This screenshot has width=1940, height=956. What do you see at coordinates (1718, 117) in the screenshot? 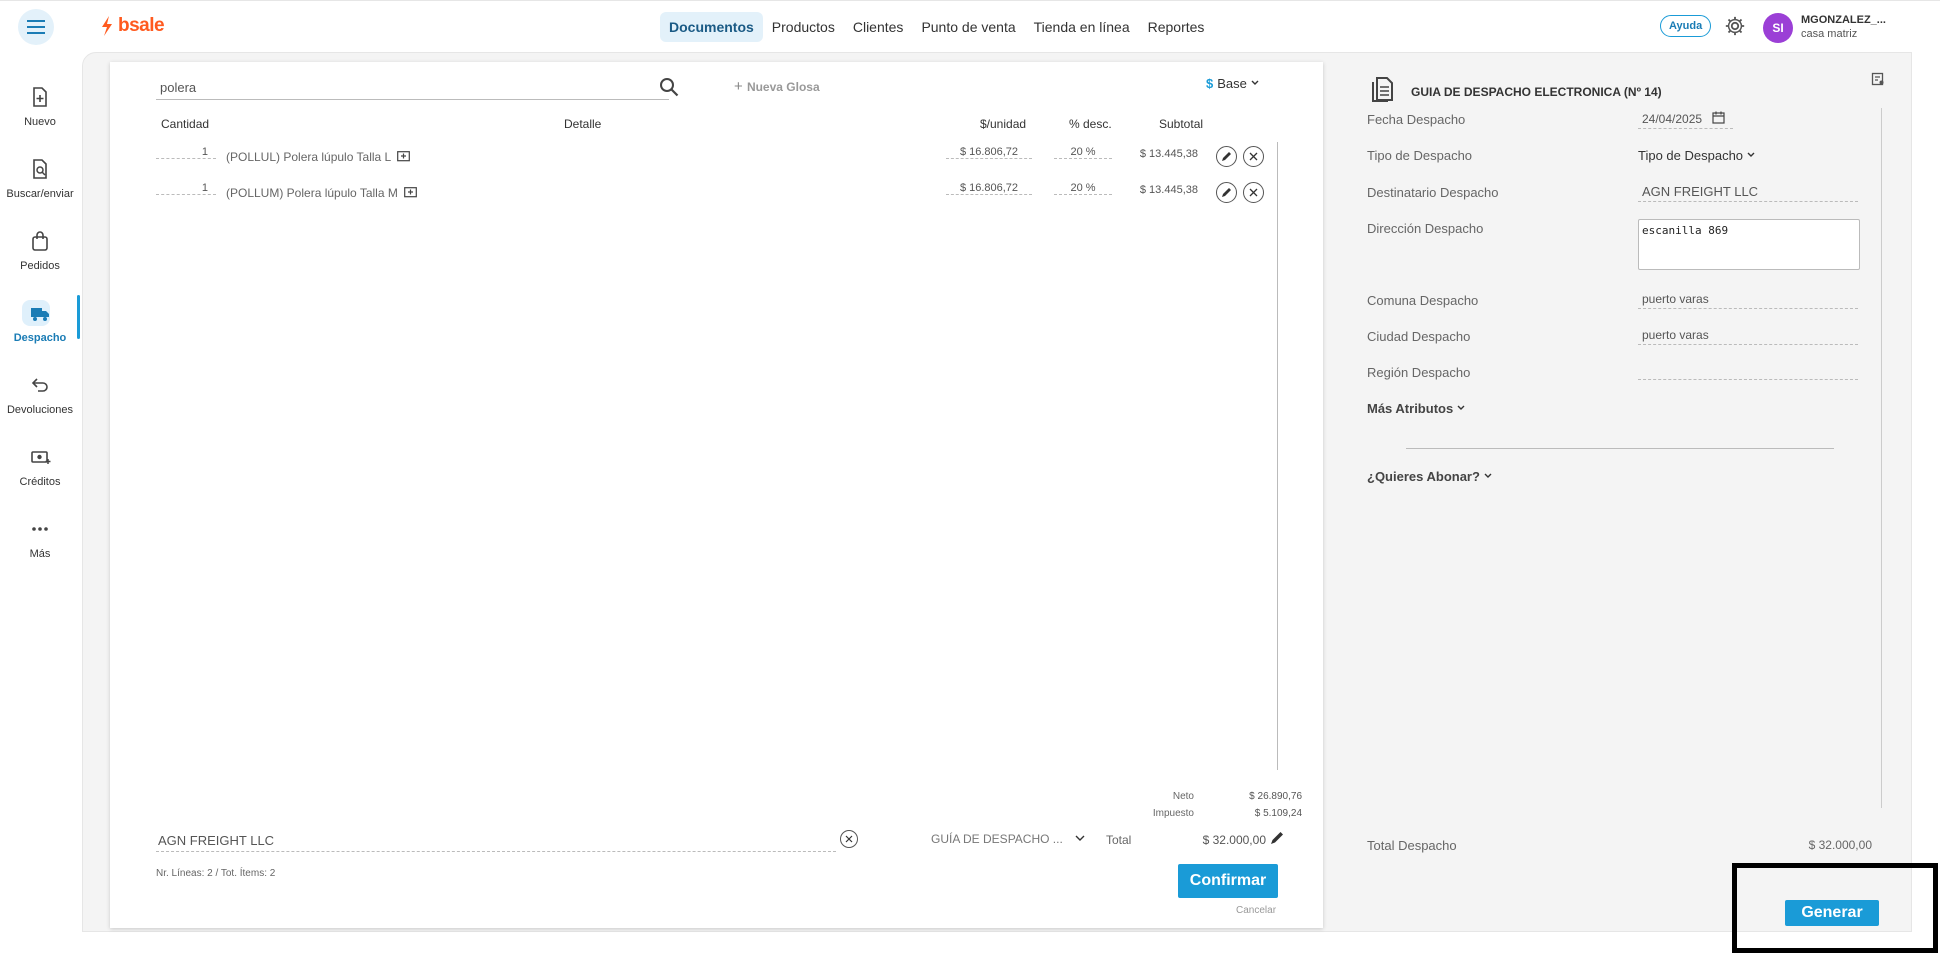
I see `calendar-icon` at bounding box center [1718, 117].